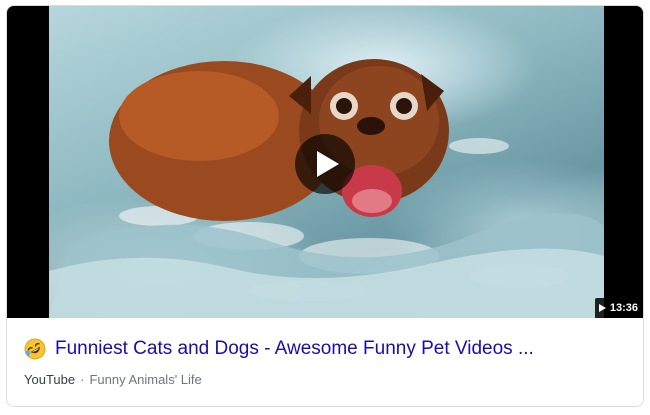 The width and height of the screenshot is (650, 415). I want to click on video-source: YouTube, so click(50, 379).